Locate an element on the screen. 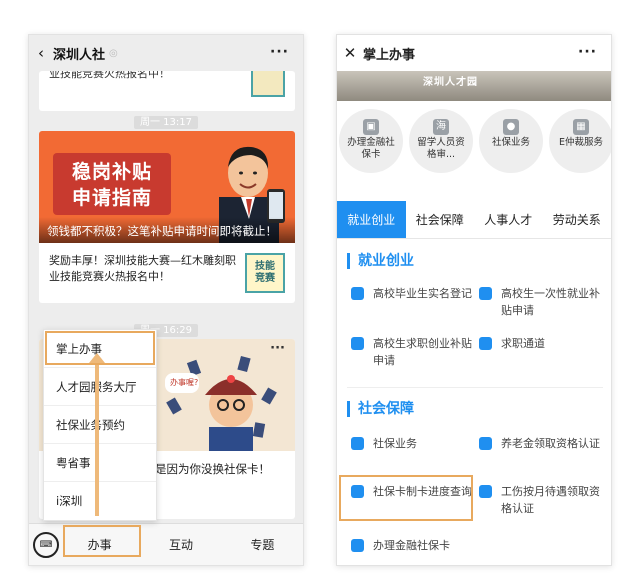  section-title: 社会保障 is located at coordinates (380, 409).